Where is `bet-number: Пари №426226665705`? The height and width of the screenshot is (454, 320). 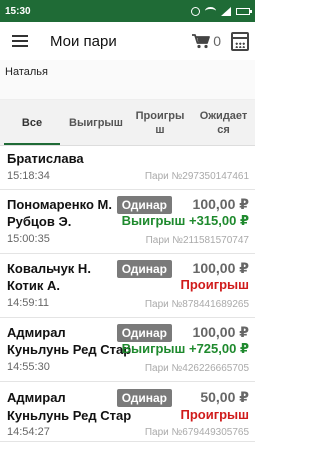 bet-number: Пари №426226665705 is located at coordinates (196, 368).